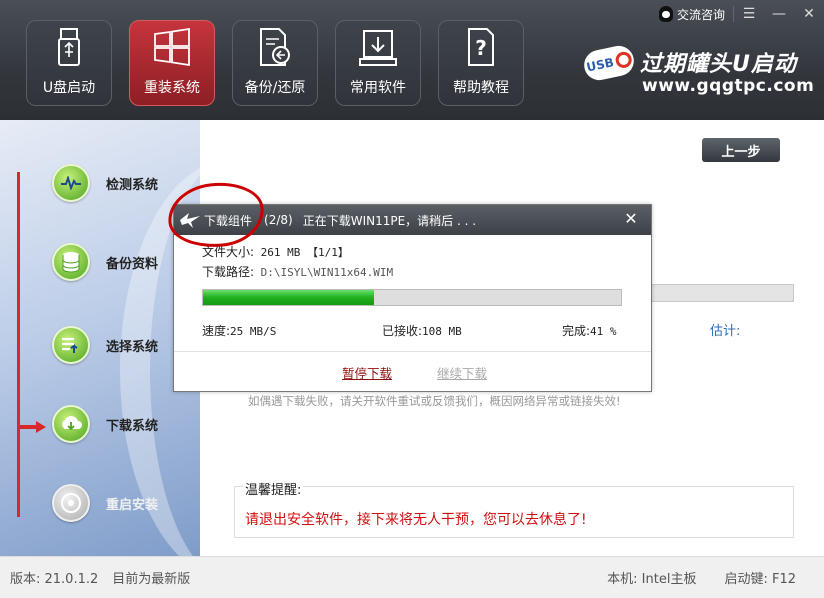 The image size is (824, 598). Describe the element at coordinates (442, 331) in the screenshot. I see `received-value: 108 MB` at that location.